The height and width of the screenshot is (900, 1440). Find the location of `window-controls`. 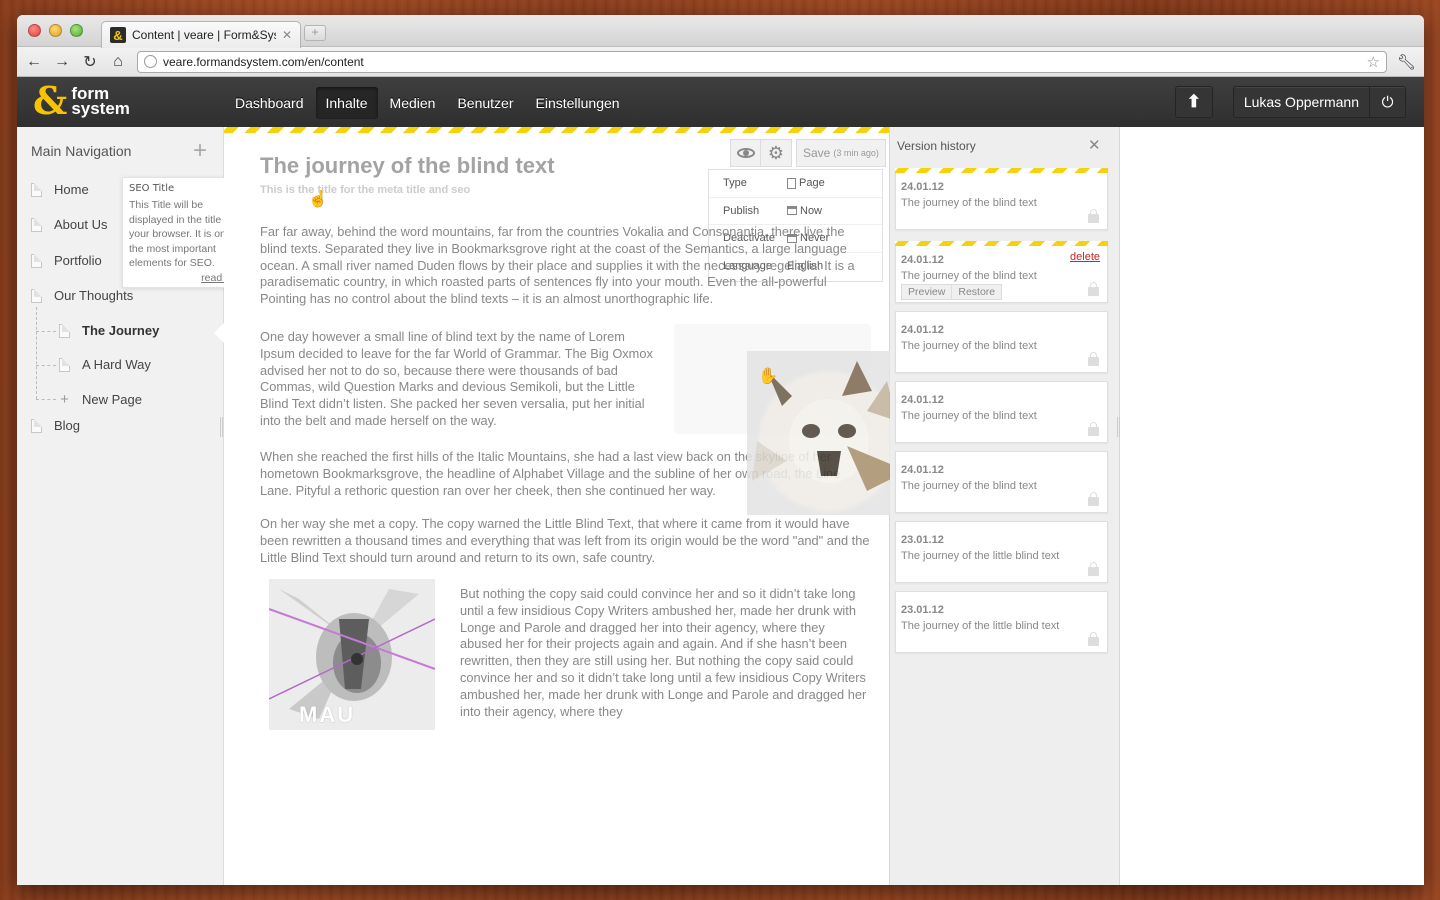

window-controls is located at coordinates (55, 30).